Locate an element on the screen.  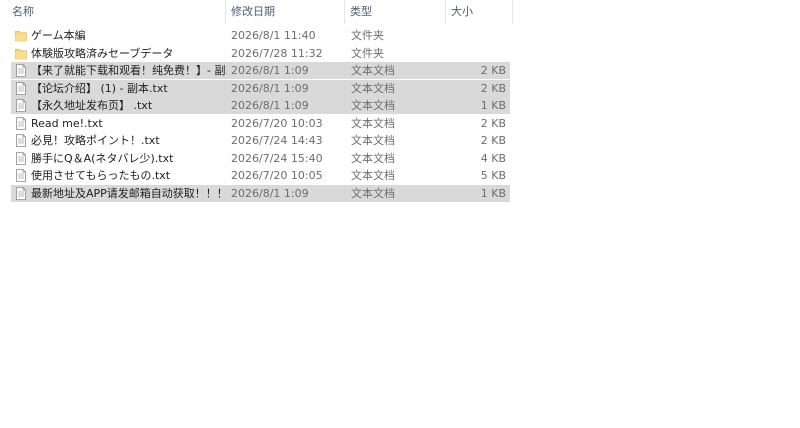
file-name: 体験版攻略済みセーブデータ is located at coordinates (102, 53).